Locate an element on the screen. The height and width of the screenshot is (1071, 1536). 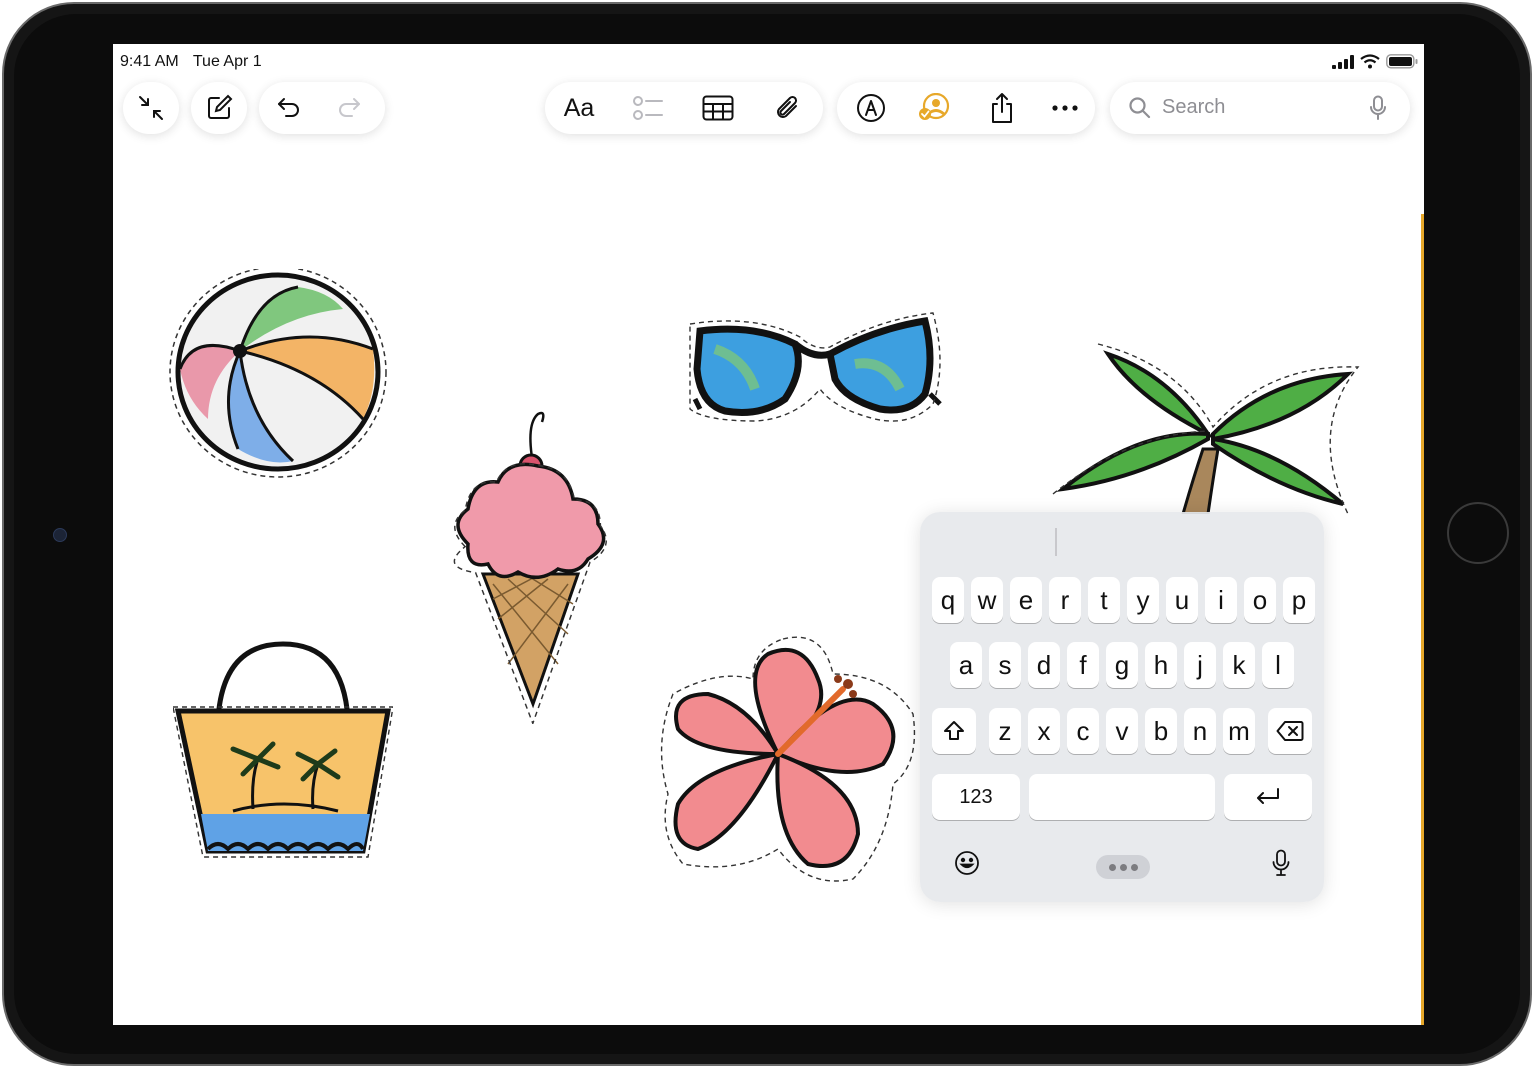
undo-button is located at coordinates (289, 108).